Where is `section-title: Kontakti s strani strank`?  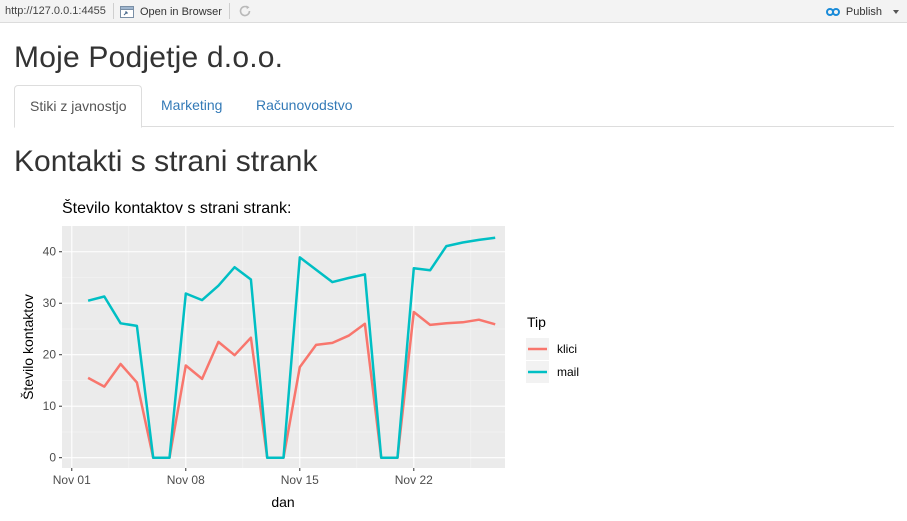 section-title: Kontakti s strani strank is located at coordinates (166, 161).